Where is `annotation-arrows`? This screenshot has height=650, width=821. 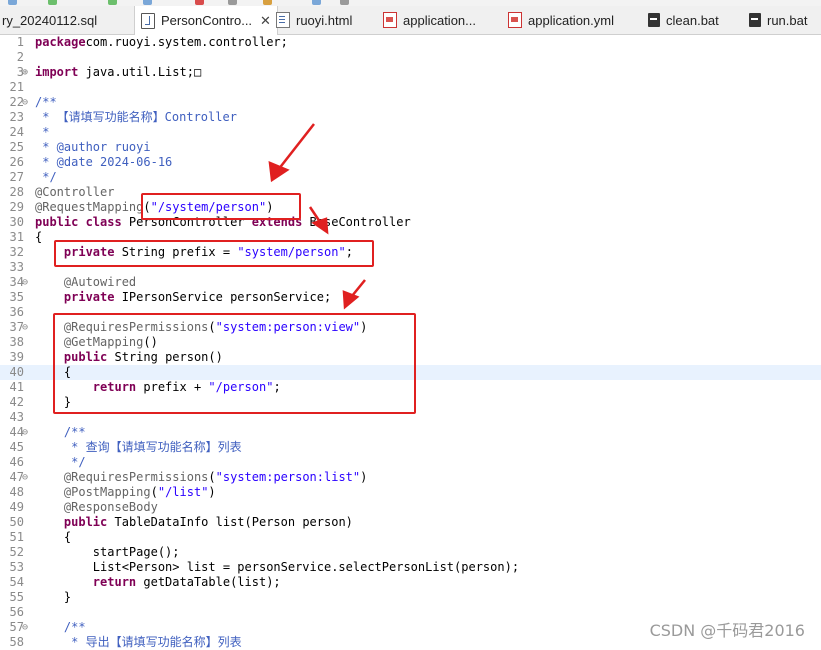
annotation-arrows is located at coordinates (317, 216).